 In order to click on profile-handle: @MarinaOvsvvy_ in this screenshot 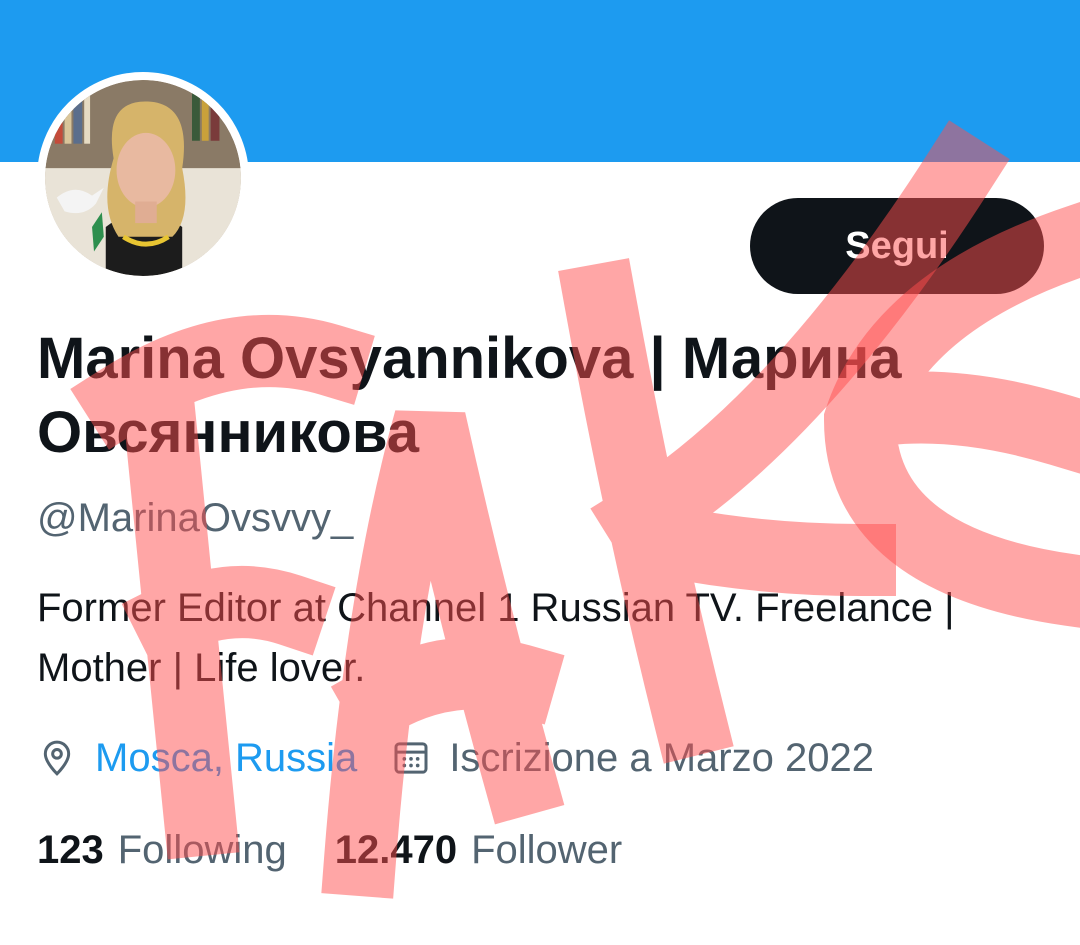, I will do `click(195, 518)`.